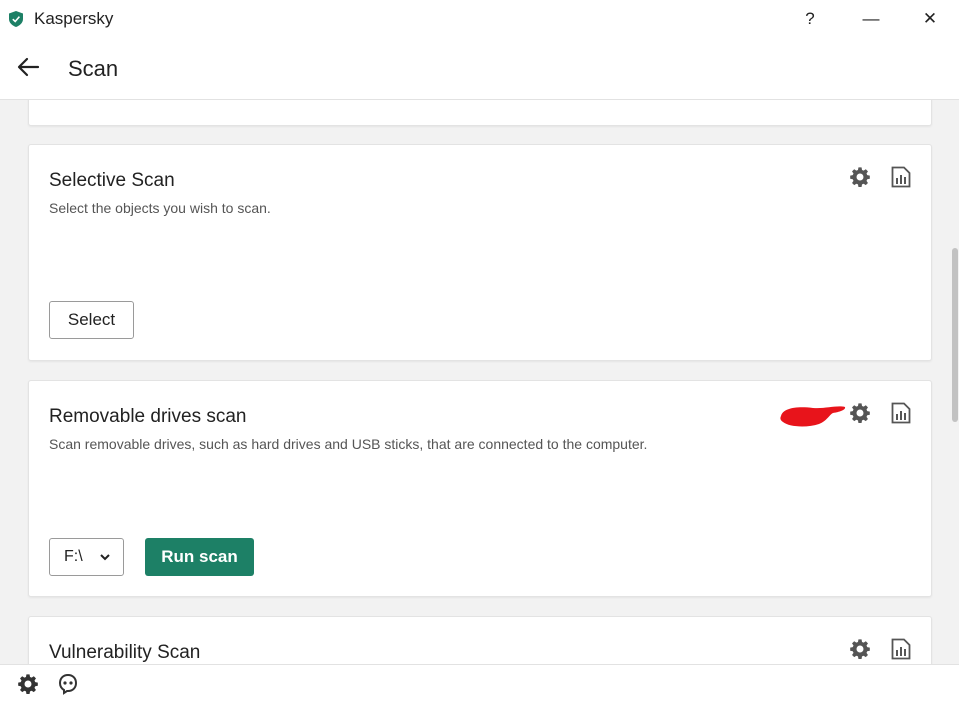 This screenshot has width=959, height=703. Describe the element at coordinates (74, 18) in the screenshot. I see `app-title: Kaspersky` at that location.